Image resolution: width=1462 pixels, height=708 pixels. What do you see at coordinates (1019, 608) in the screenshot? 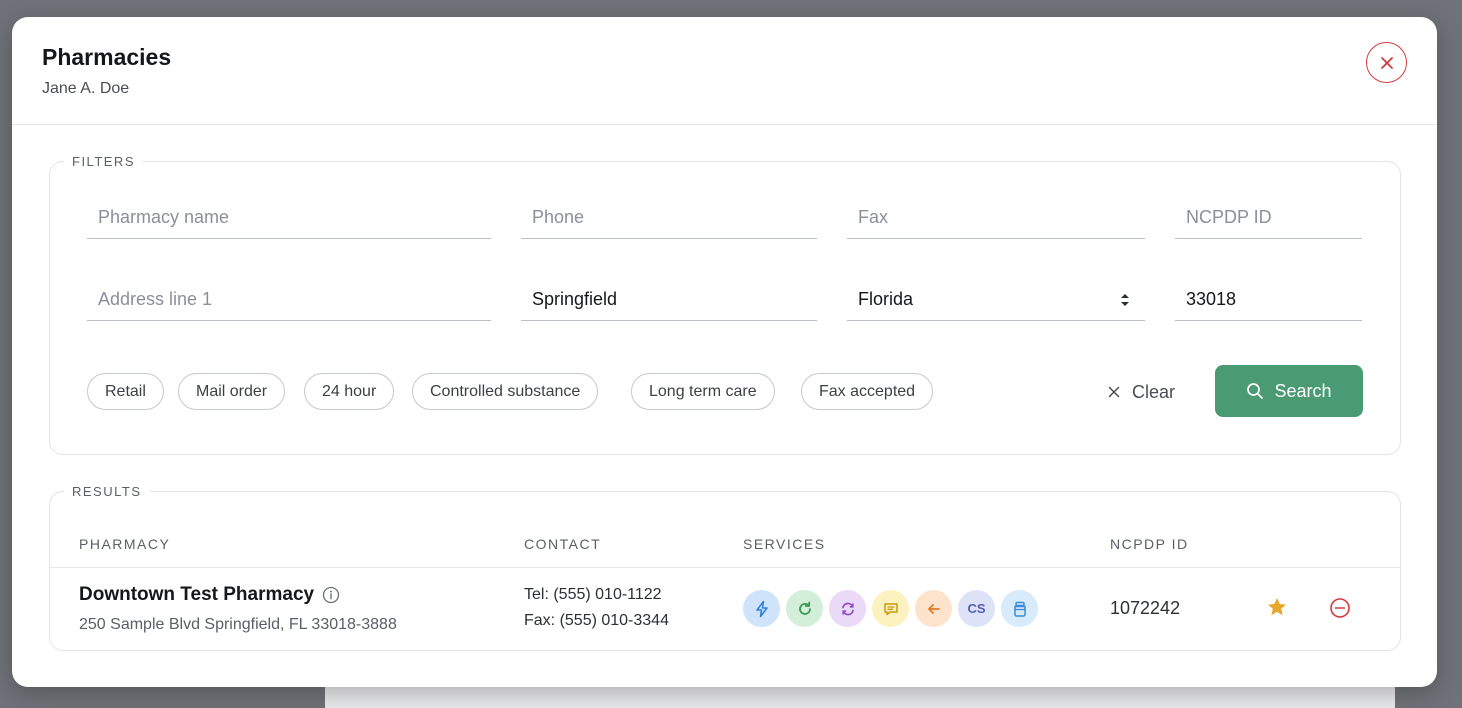
I see `pill-bottle-icon` at bounding box center [1019, 608].